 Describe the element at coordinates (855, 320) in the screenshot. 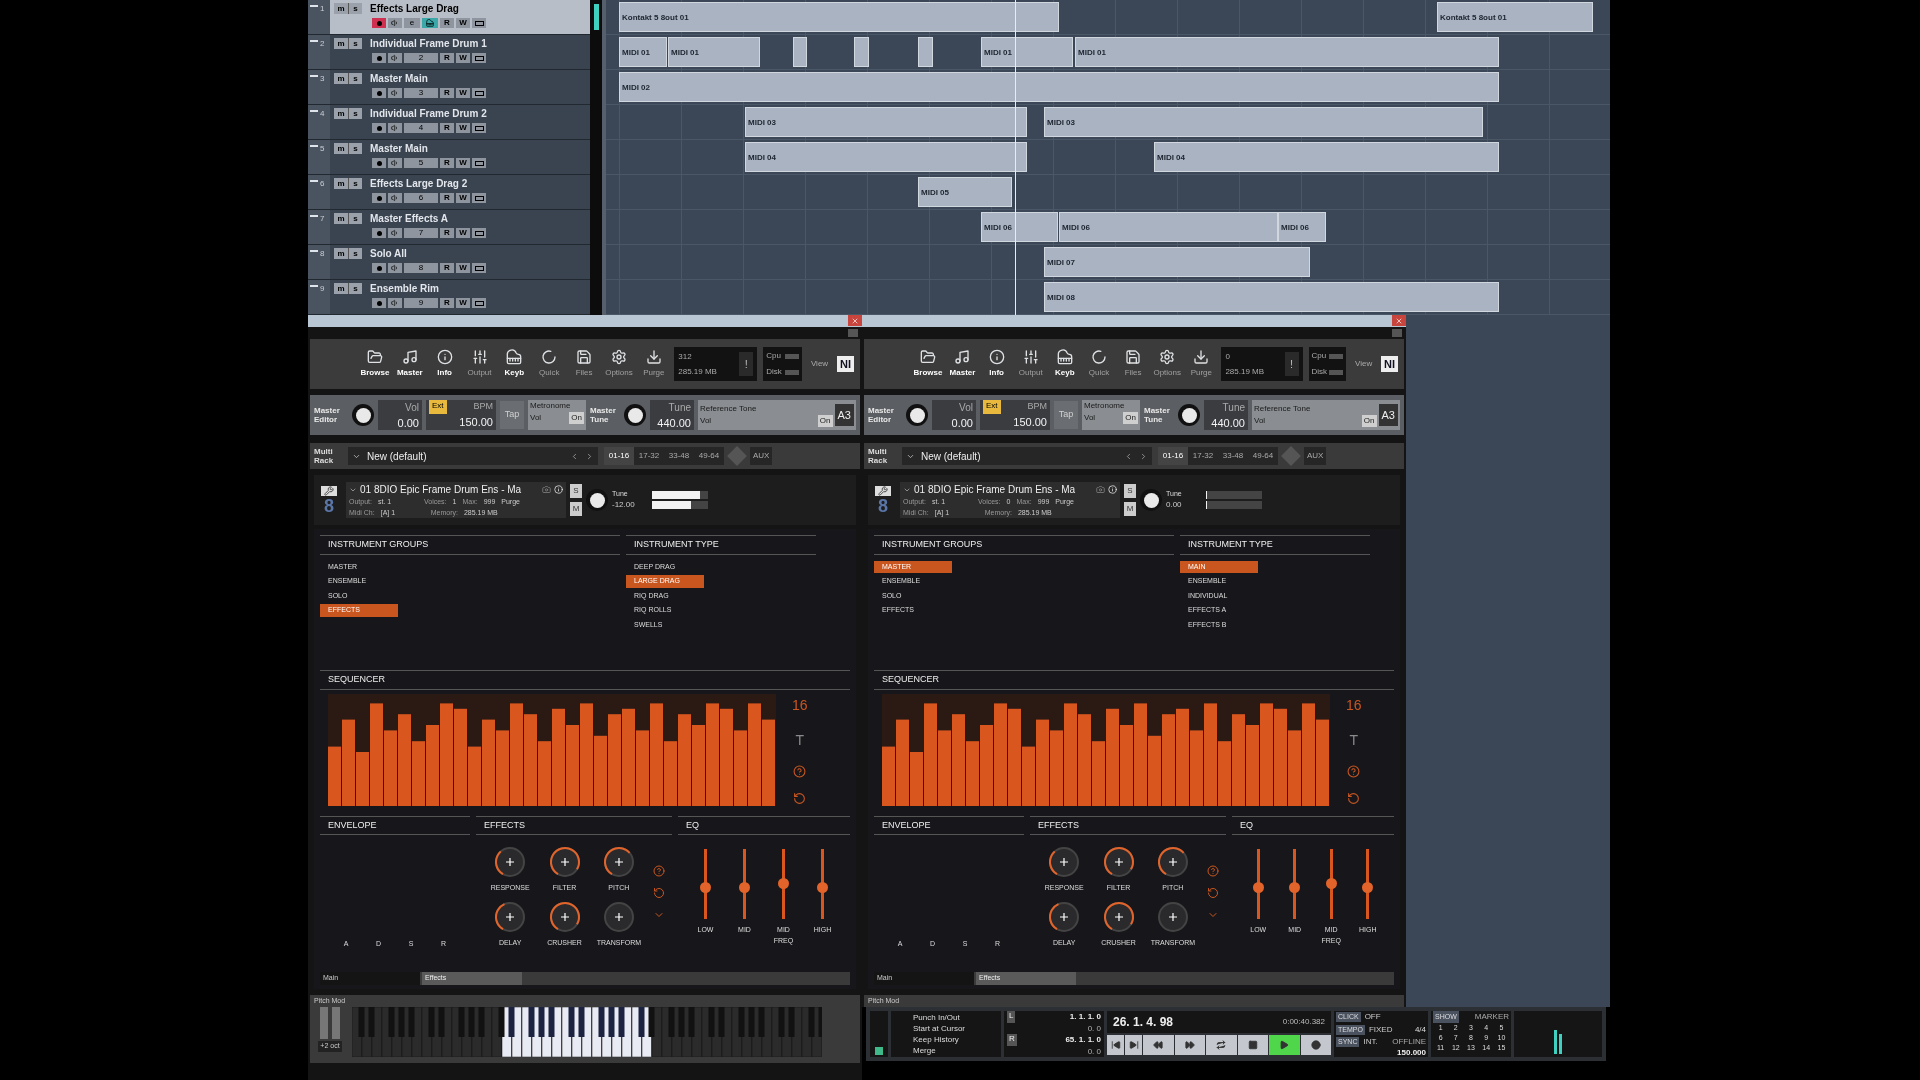

I see `close-button` at that location.